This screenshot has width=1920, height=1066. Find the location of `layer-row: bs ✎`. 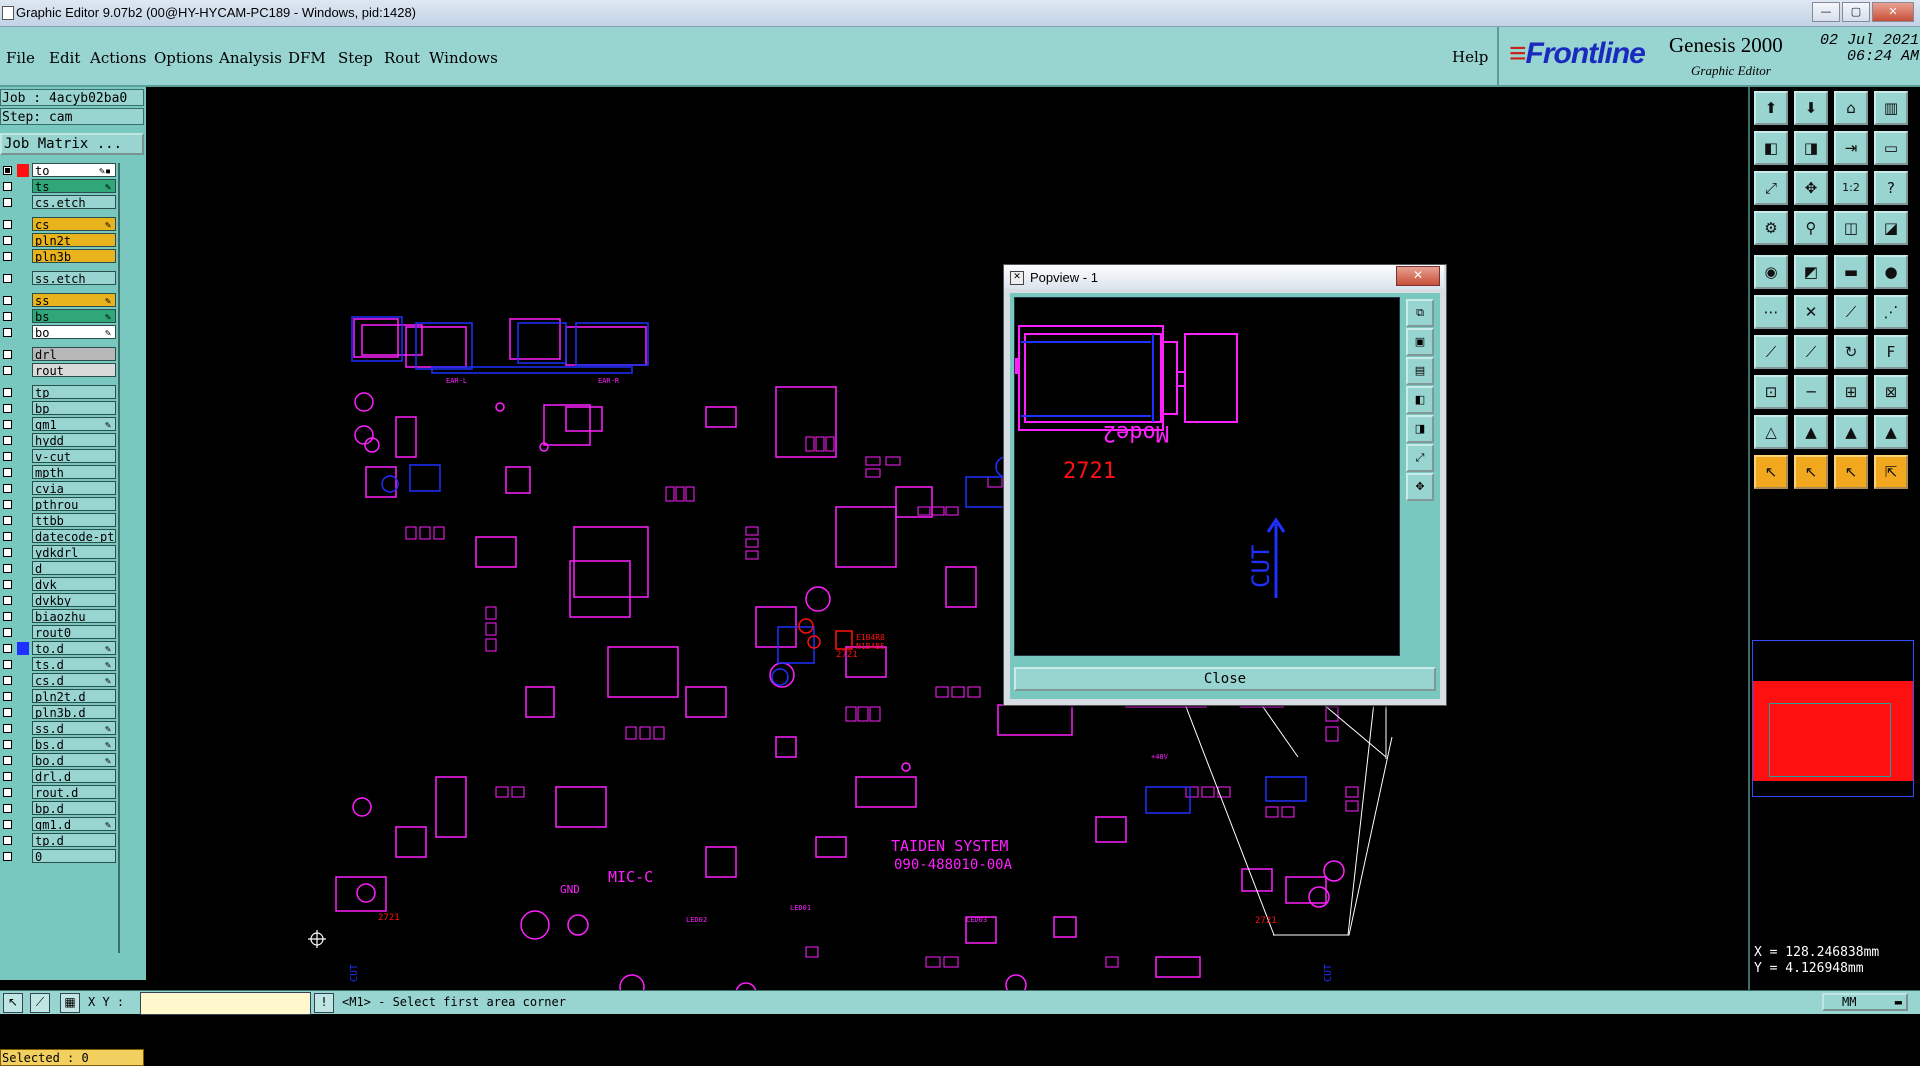

layer-row: bs ✎ is located at coordinates (59, 317).